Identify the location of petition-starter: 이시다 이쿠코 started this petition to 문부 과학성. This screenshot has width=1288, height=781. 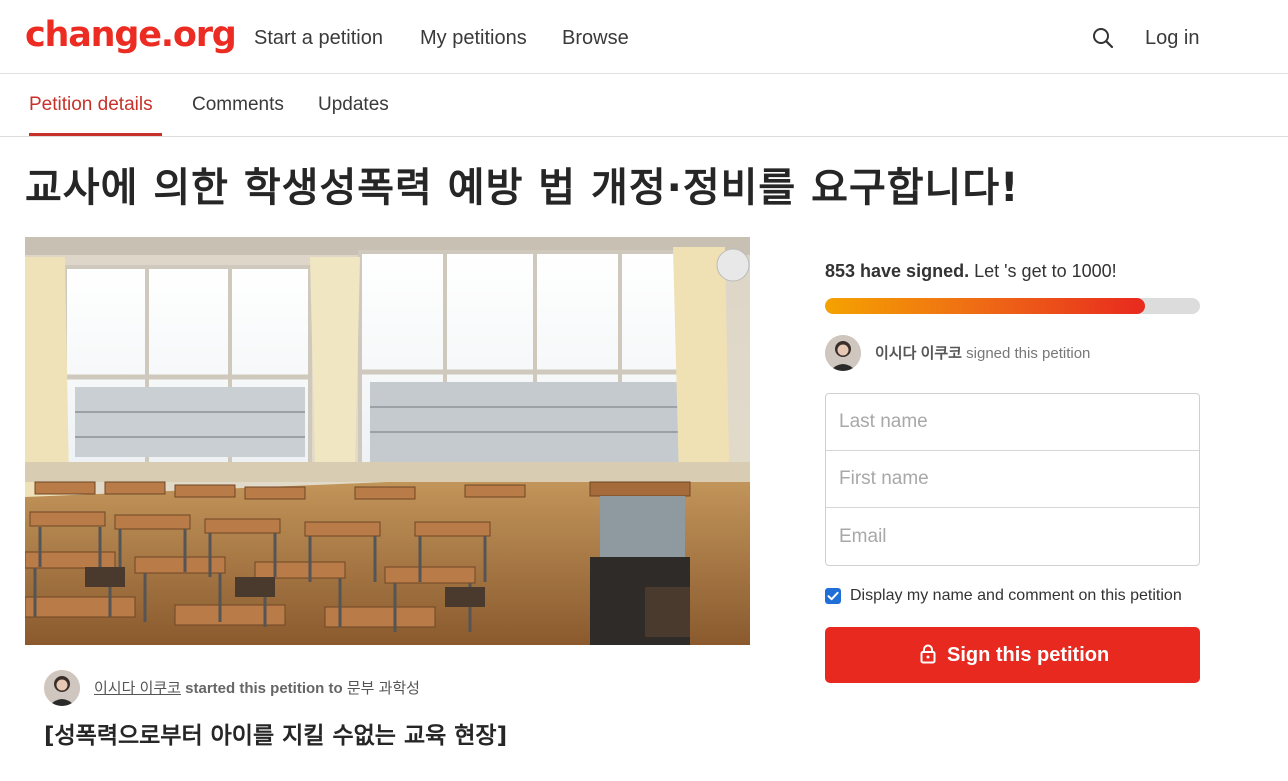
(394, 688).